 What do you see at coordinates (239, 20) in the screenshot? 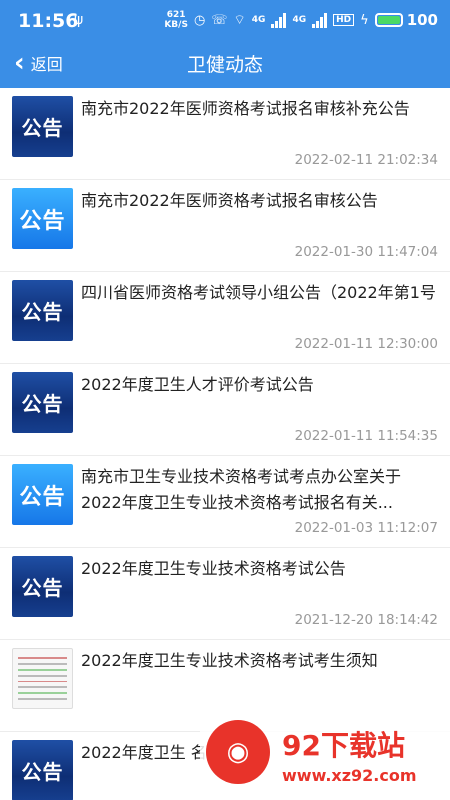
I see `wifi-icon: ⌔` at bounding box center [239, 20].